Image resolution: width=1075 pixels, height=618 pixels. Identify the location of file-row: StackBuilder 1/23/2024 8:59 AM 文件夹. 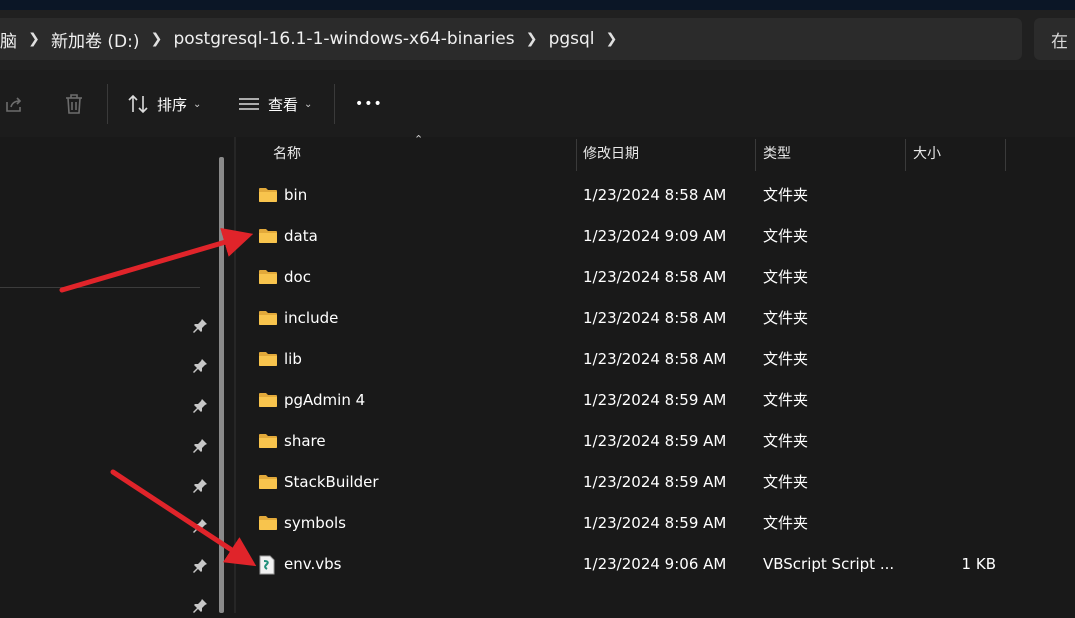
(655, 482).